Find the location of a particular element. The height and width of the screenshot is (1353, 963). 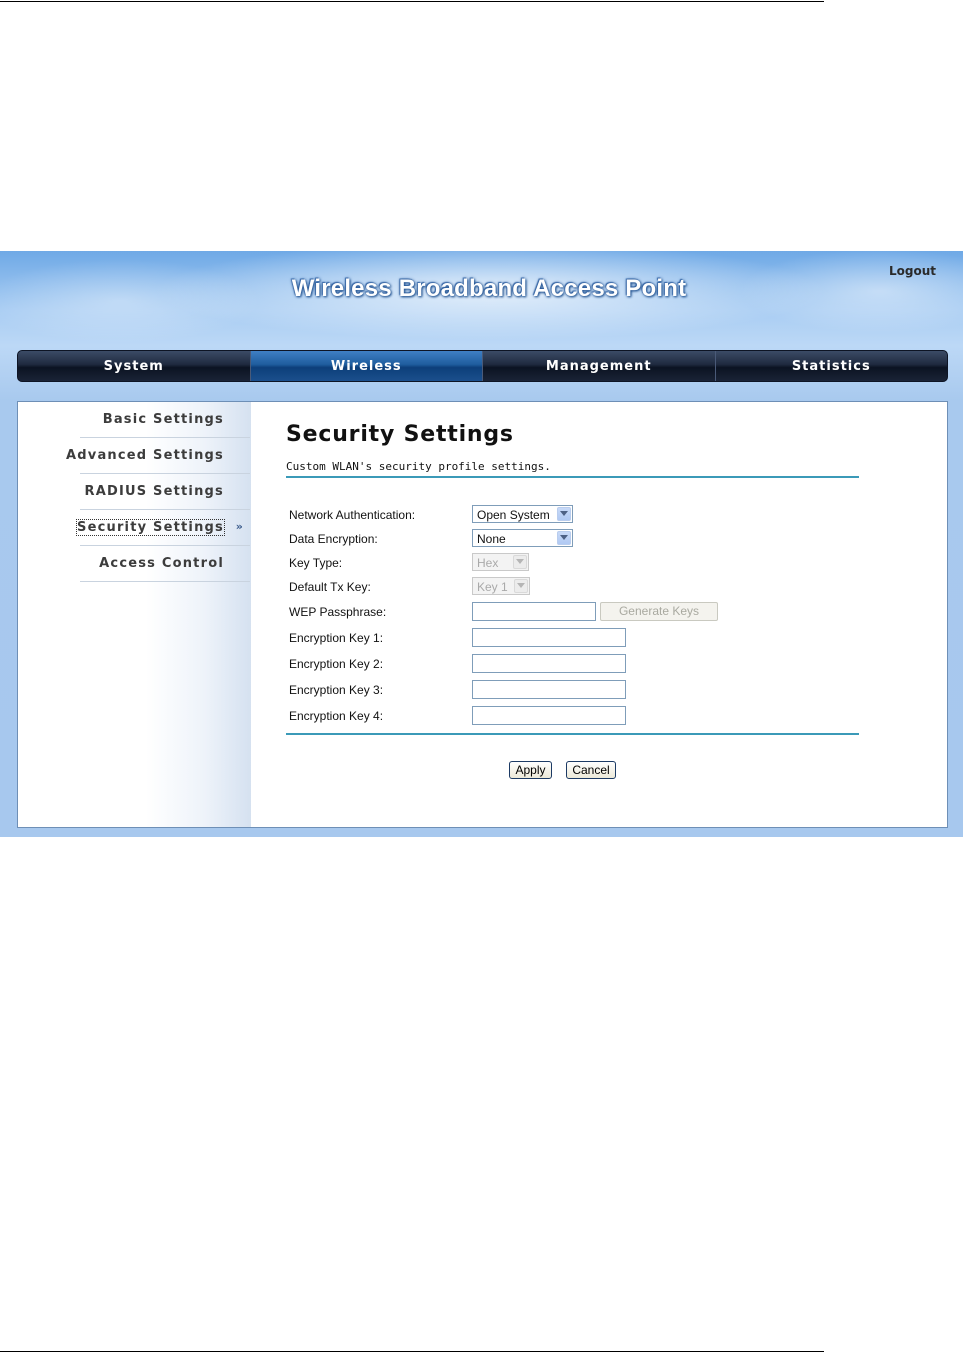

section-divider-top is located at coordinates (572, 477).